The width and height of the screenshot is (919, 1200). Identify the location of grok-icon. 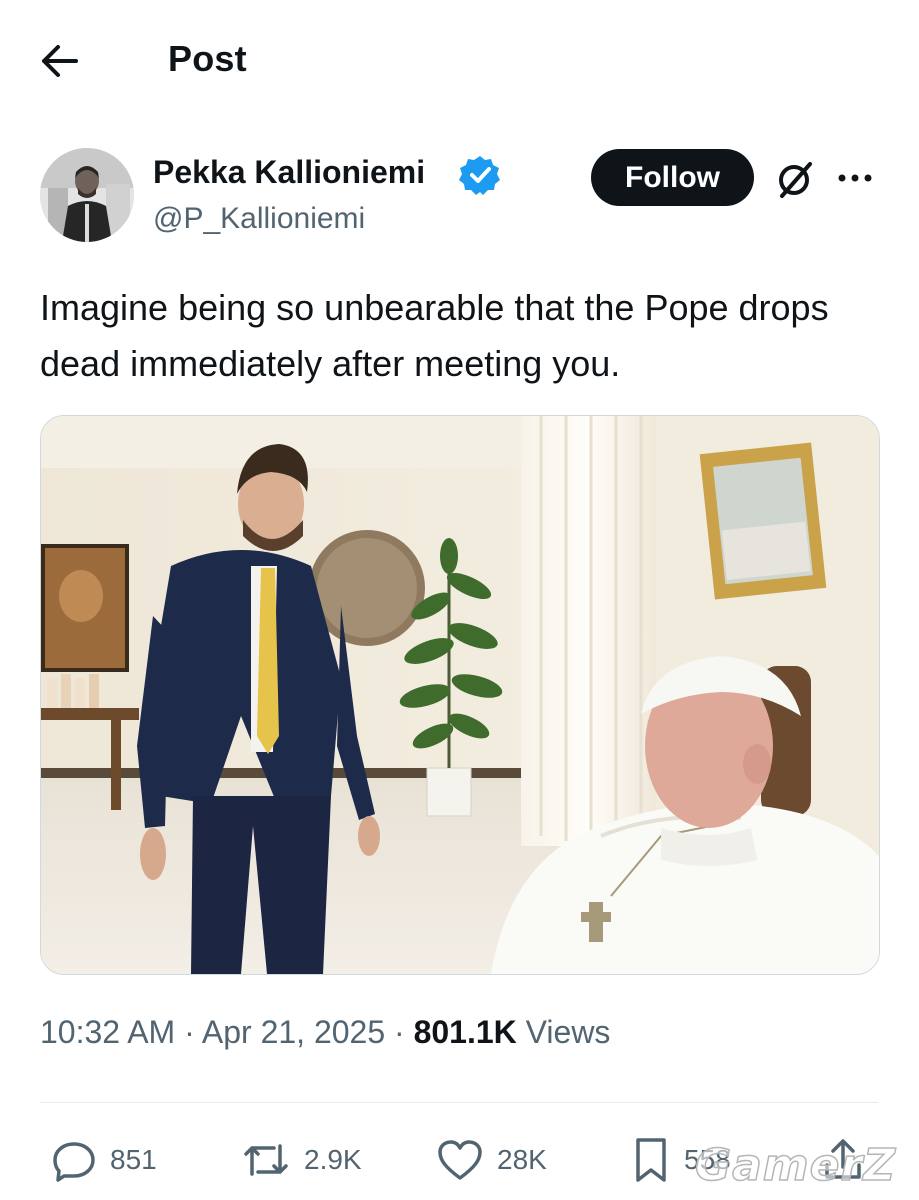
(795, 180).